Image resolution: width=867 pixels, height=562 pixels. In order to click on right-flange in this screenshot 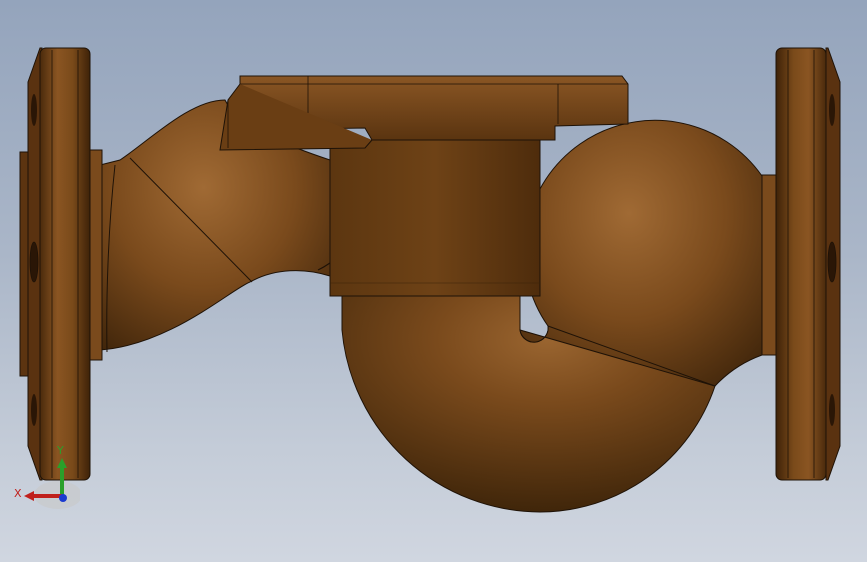, I will do `click(801, 264)`.